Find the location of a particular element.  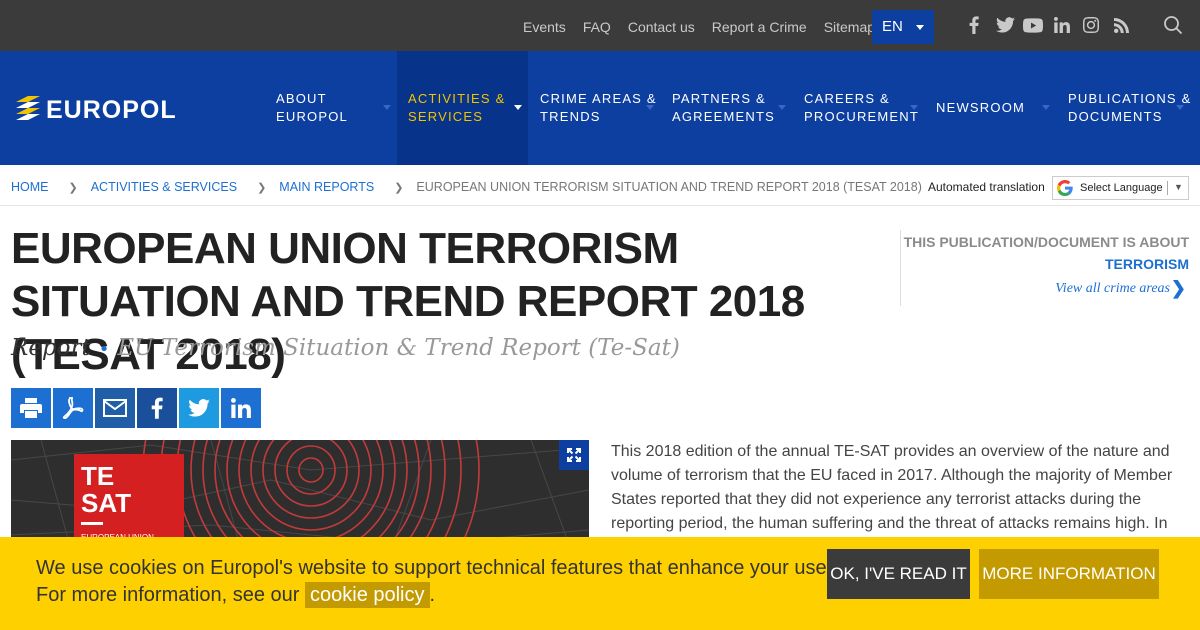

print-icon is located at coordinates (31, 408).